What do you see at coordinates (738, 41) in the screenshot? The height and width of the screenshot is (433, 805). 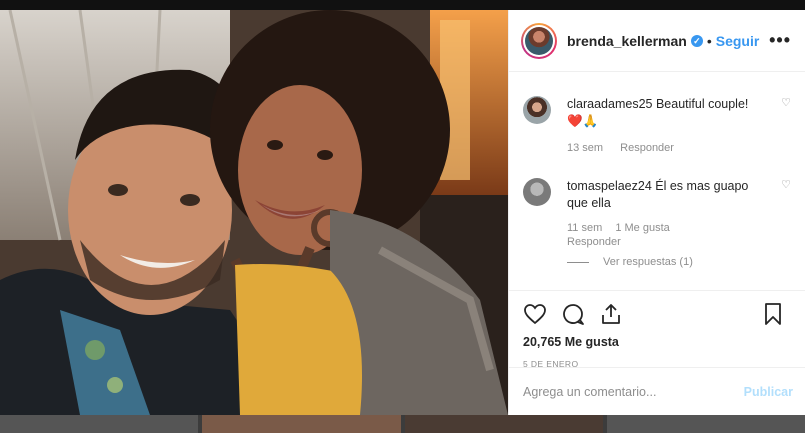 I see `follow-button: Seguir` at bounding box center [738, 41].